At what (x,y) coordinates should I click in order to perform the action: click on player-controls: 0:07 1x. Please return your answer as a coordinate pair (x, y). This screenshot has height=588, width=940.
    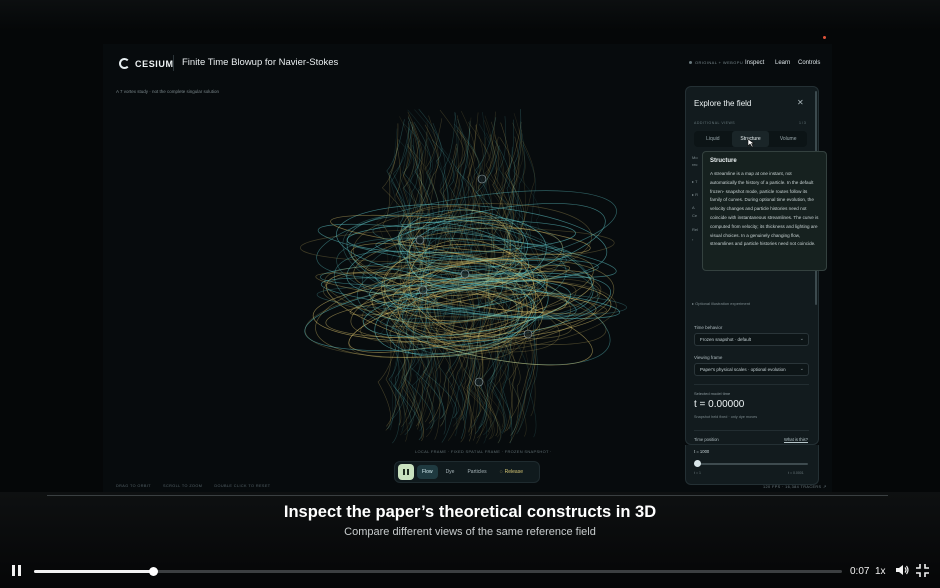
    Looking at the image, I should click on (470, 572).